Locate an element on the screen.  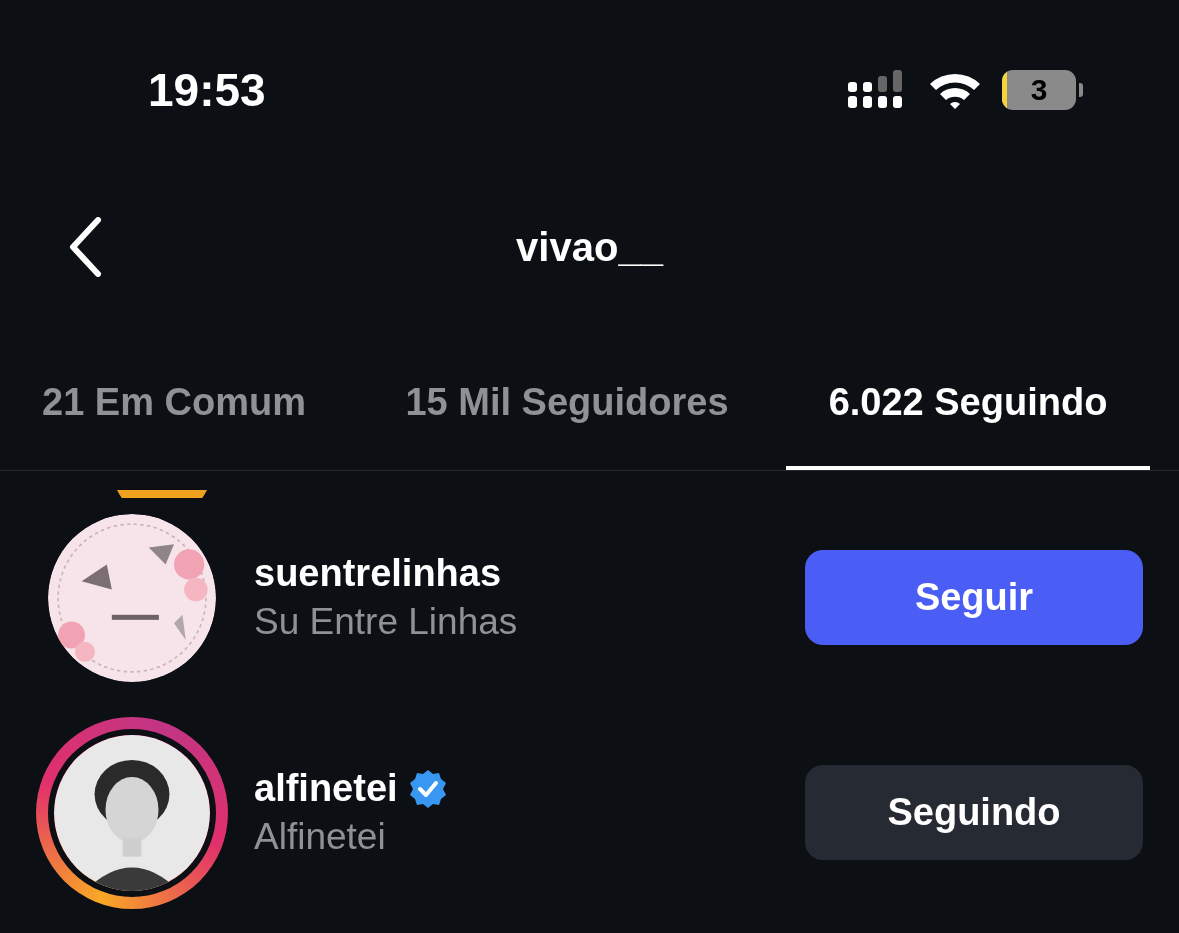
profile-username: vivao__ is located at coordinates (589, 247).